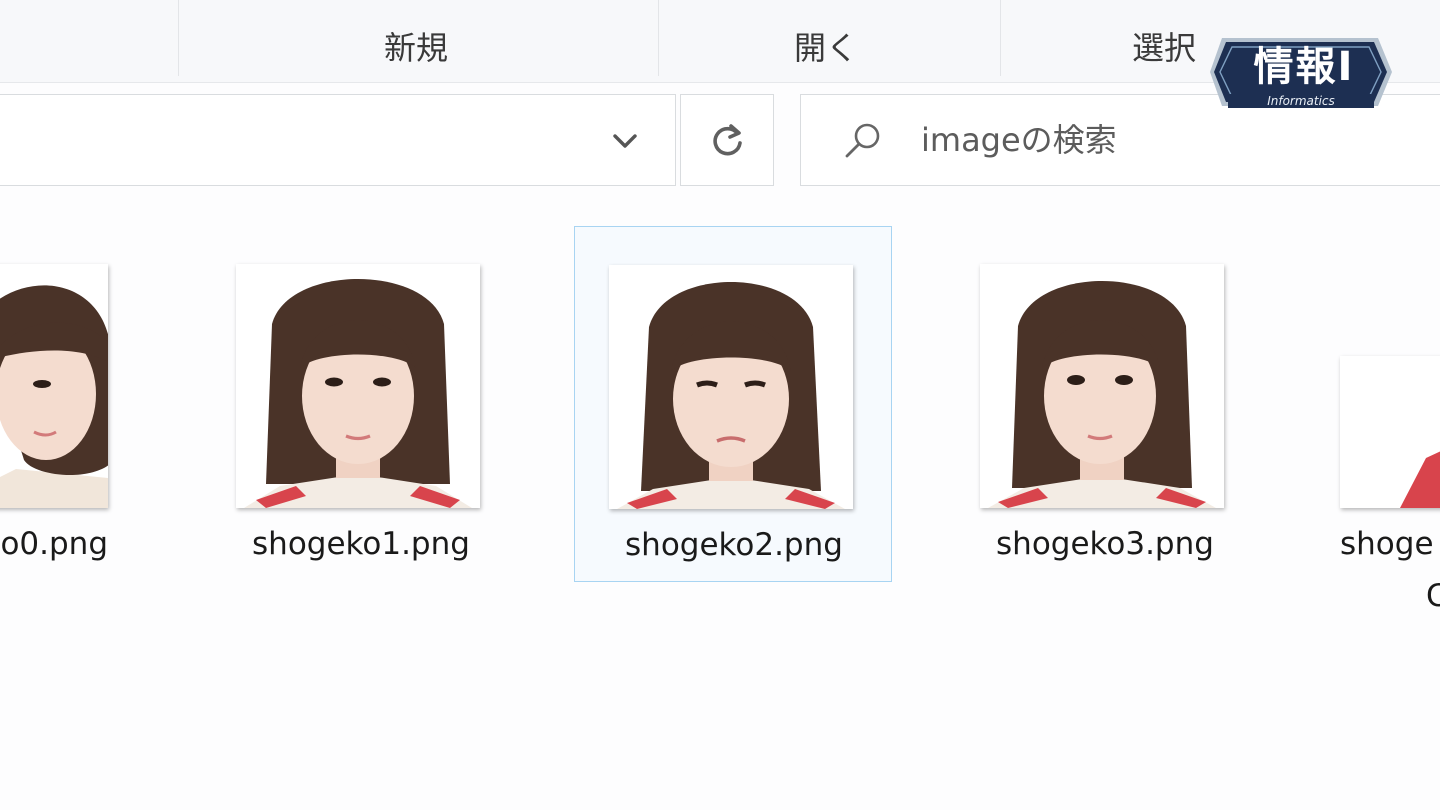 The width and height of the screenshot is (1440, 810). Describe the element at coordinates (338, 140) in the screenshot. I see `address-bar` at that location.